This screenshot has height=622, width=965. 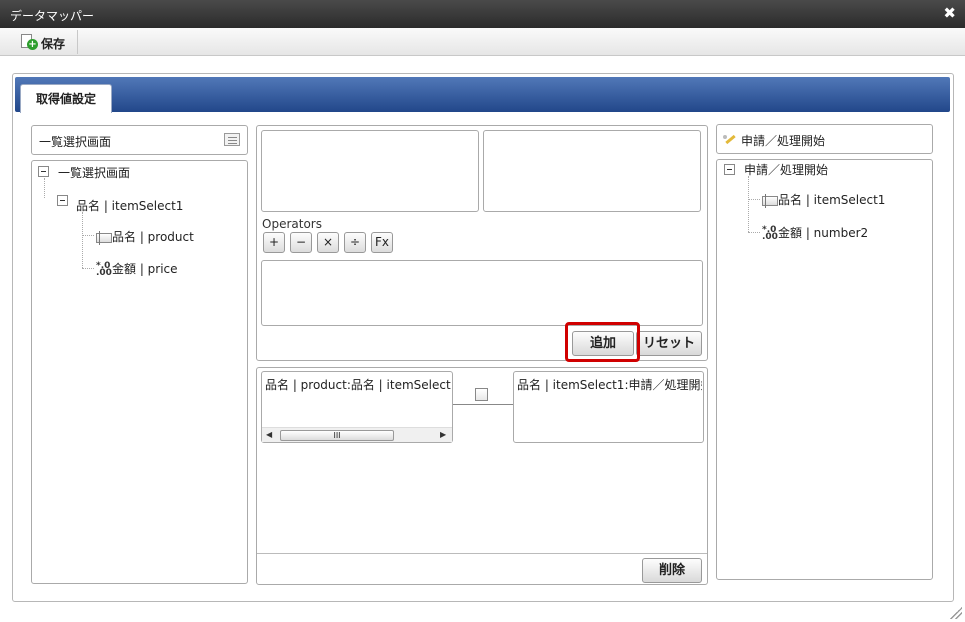 I want to click on source-header-title: 一覧選択画面, so click(x=75, y=142).